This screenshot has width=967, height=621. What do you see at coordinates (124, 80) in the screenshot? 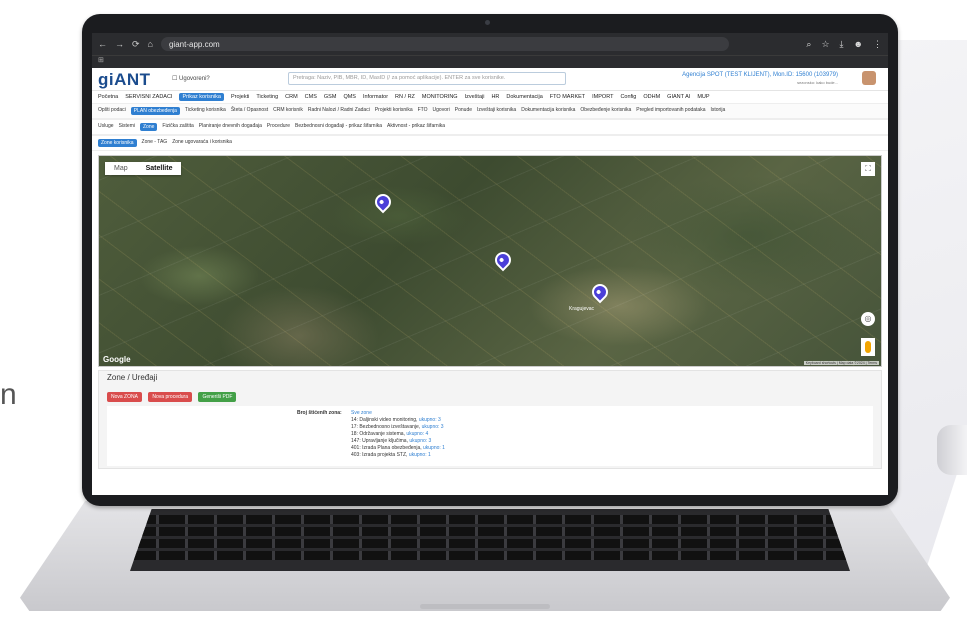
I see `giant-logo: giANT` at bounding box center [124, 80].